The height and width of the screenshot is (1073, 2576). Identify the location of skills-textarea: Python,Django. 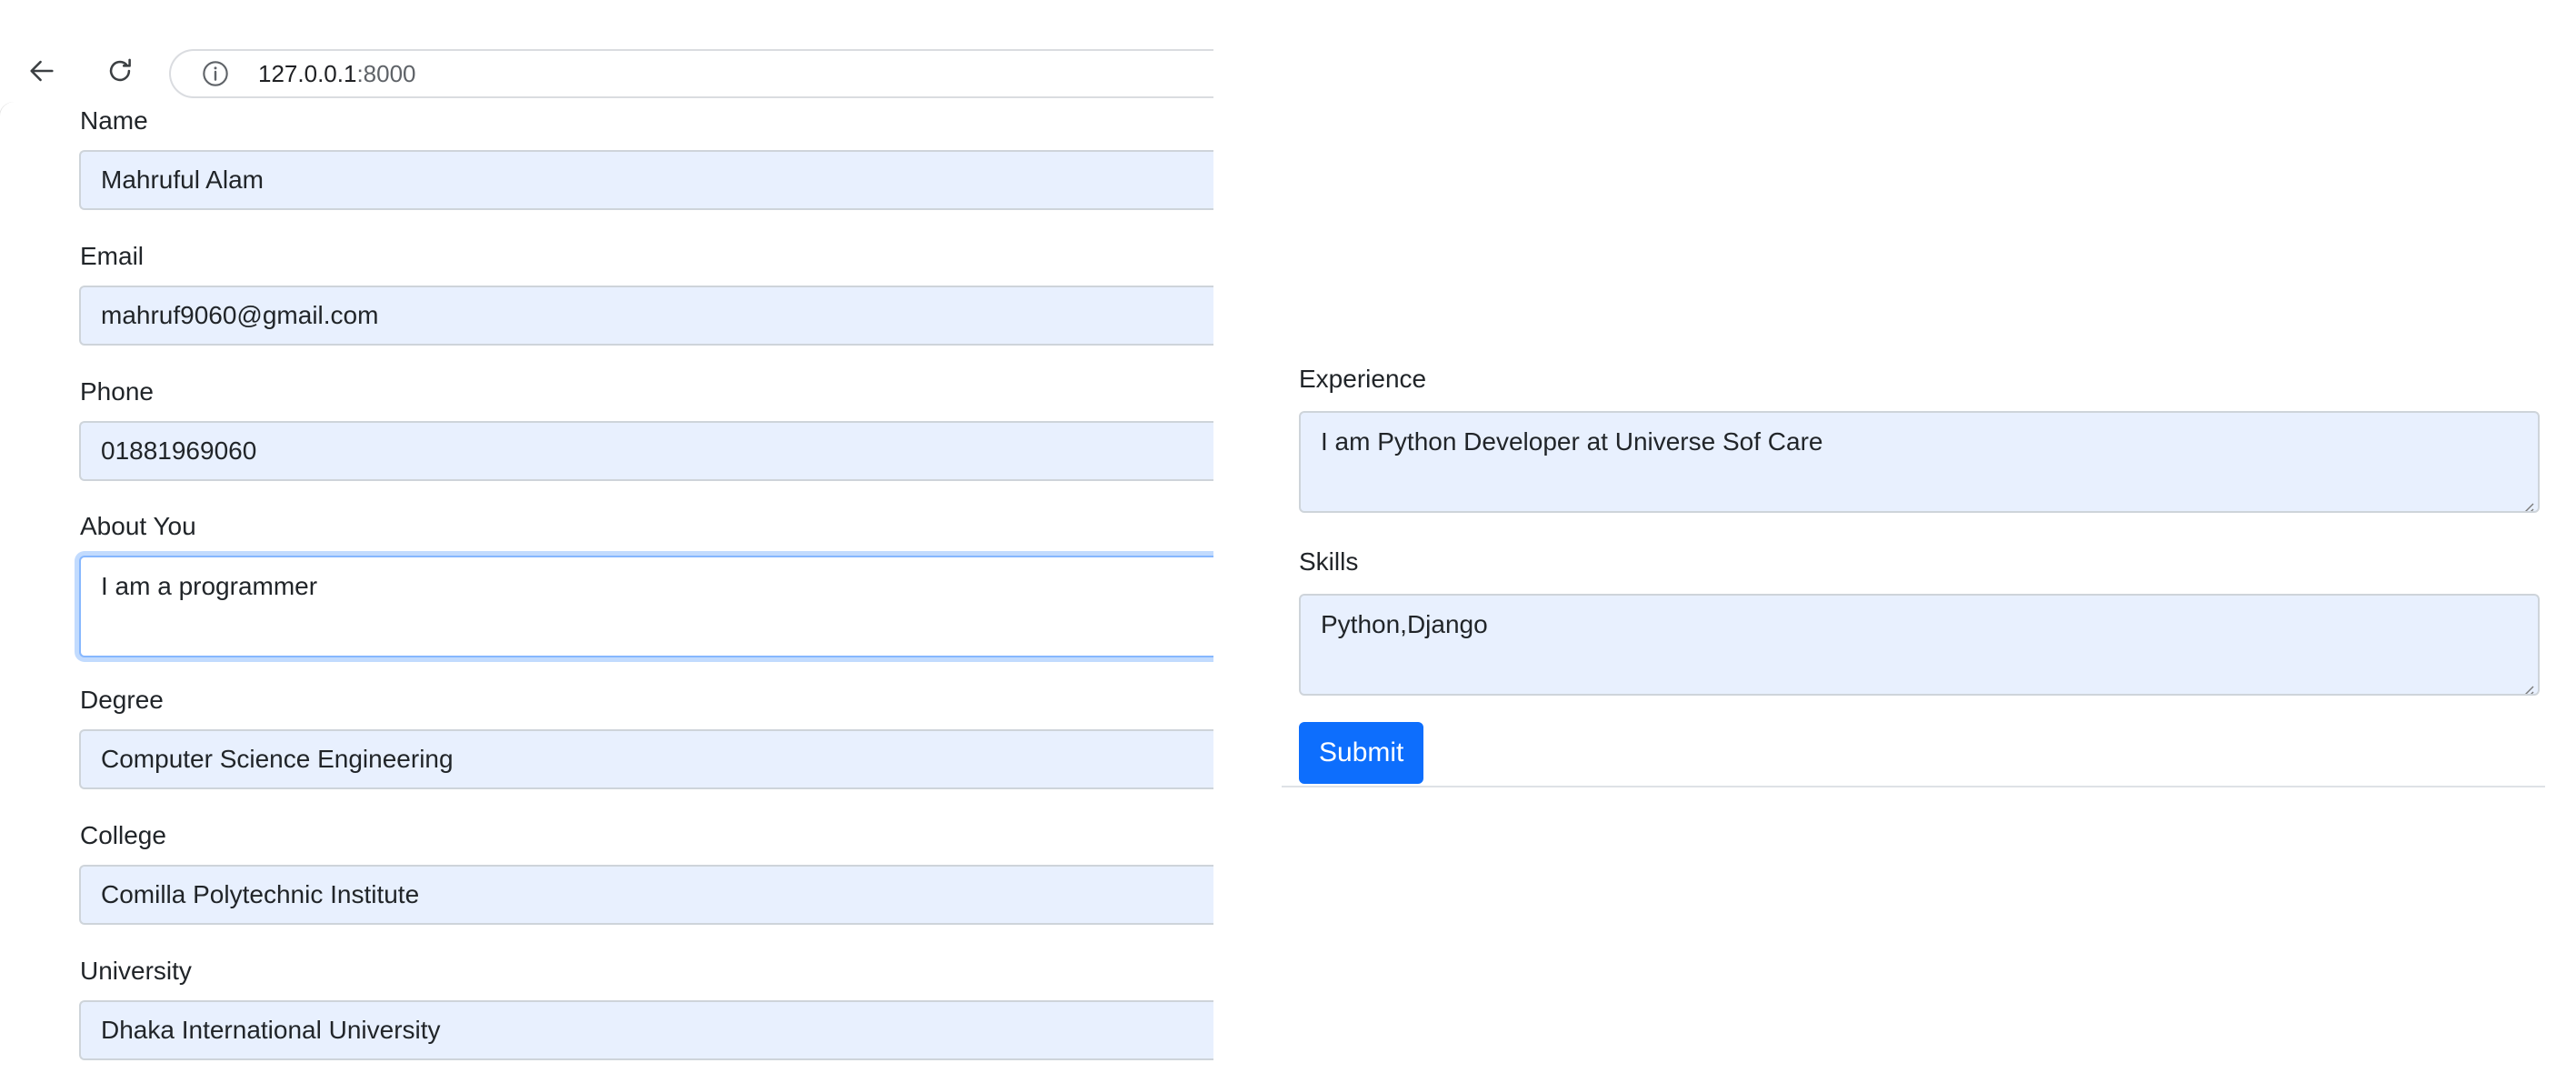
(1919, 645).